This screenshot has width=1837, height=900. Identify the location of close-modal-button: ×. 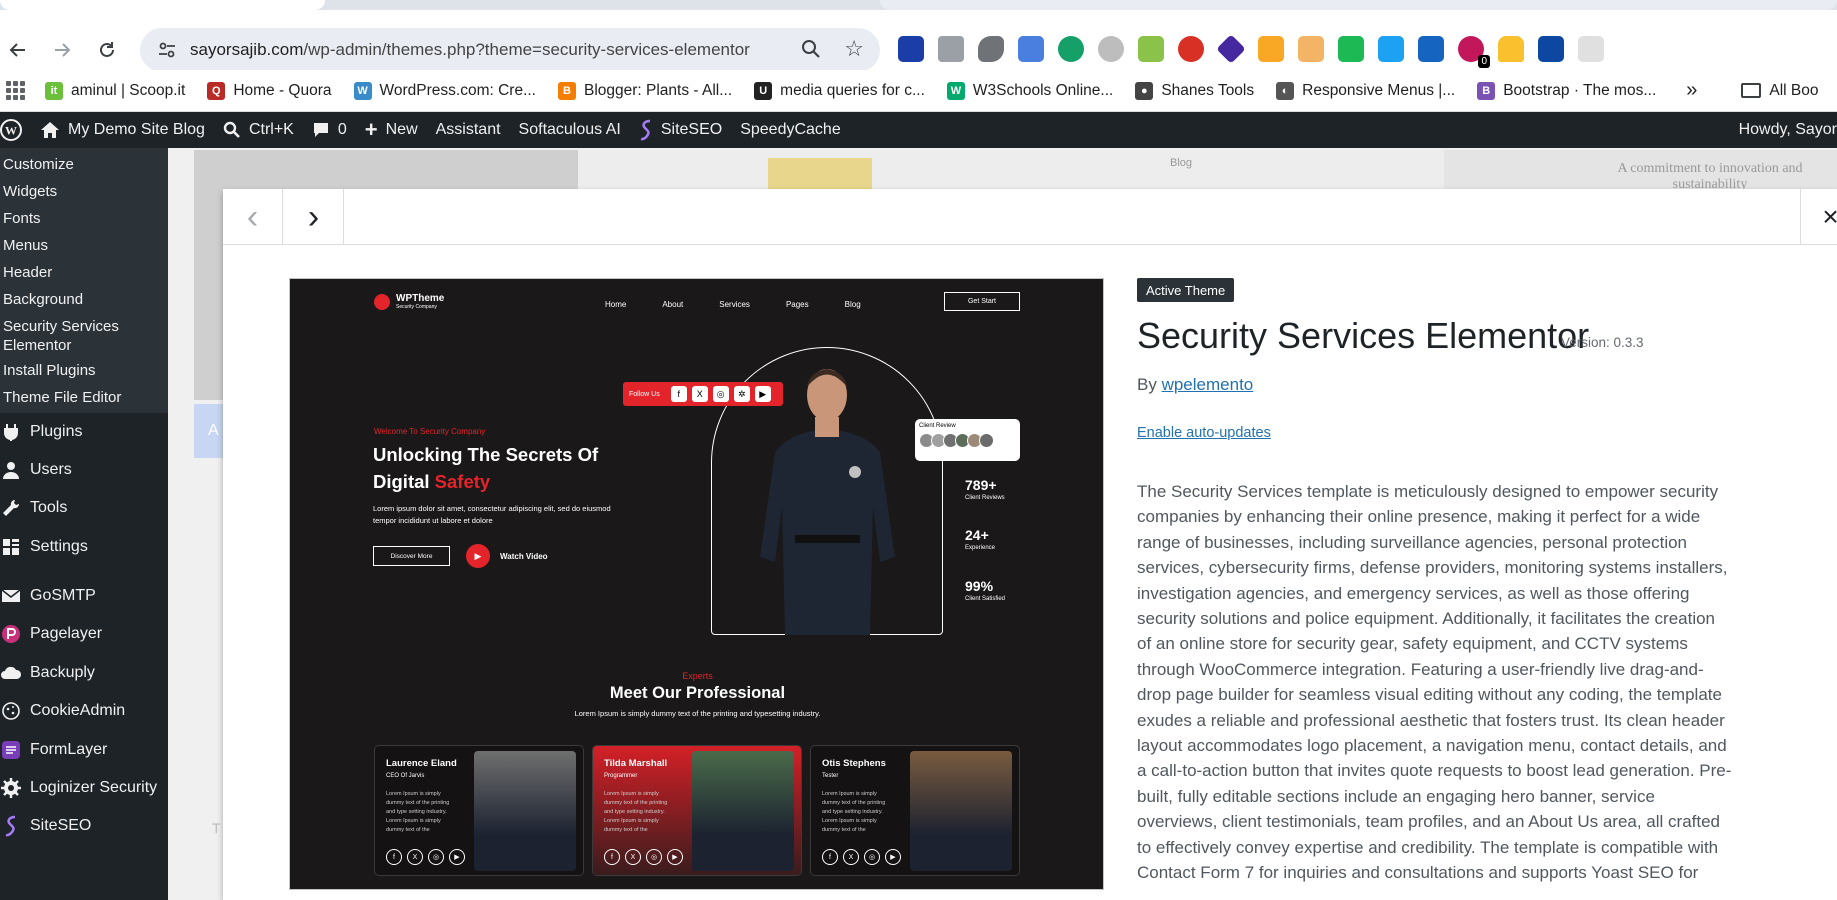
(1818, 217).